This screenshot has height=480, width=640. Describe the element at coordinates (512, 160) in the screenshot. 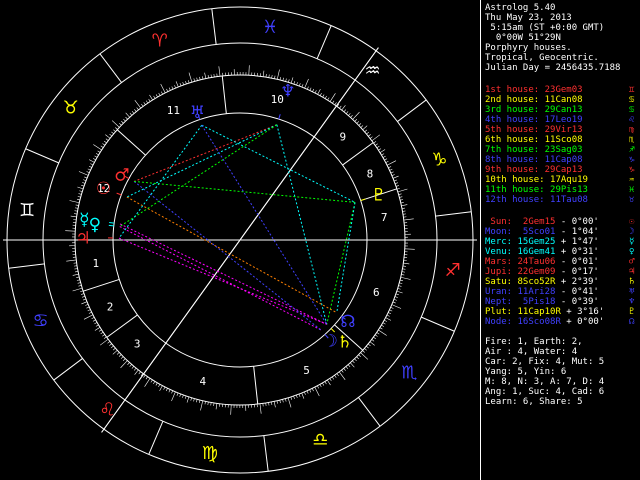

I see `house-label: 8th house:` at that location.